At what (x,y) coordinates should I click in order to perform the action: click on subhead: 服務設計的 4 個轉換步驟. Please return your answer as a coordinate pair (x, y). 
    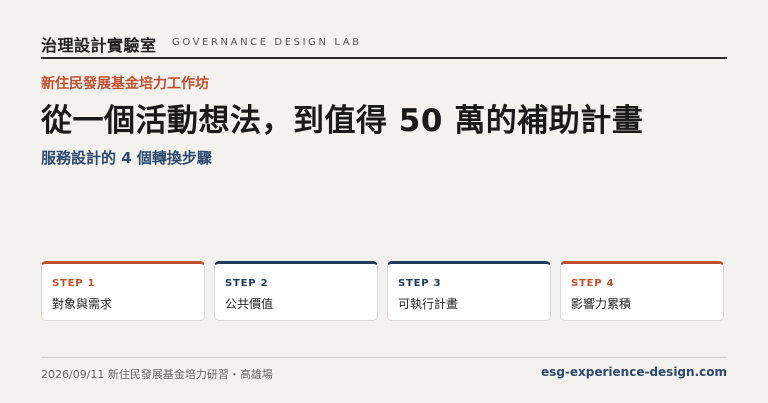
    Looking at the image, I should click on (126, 158).